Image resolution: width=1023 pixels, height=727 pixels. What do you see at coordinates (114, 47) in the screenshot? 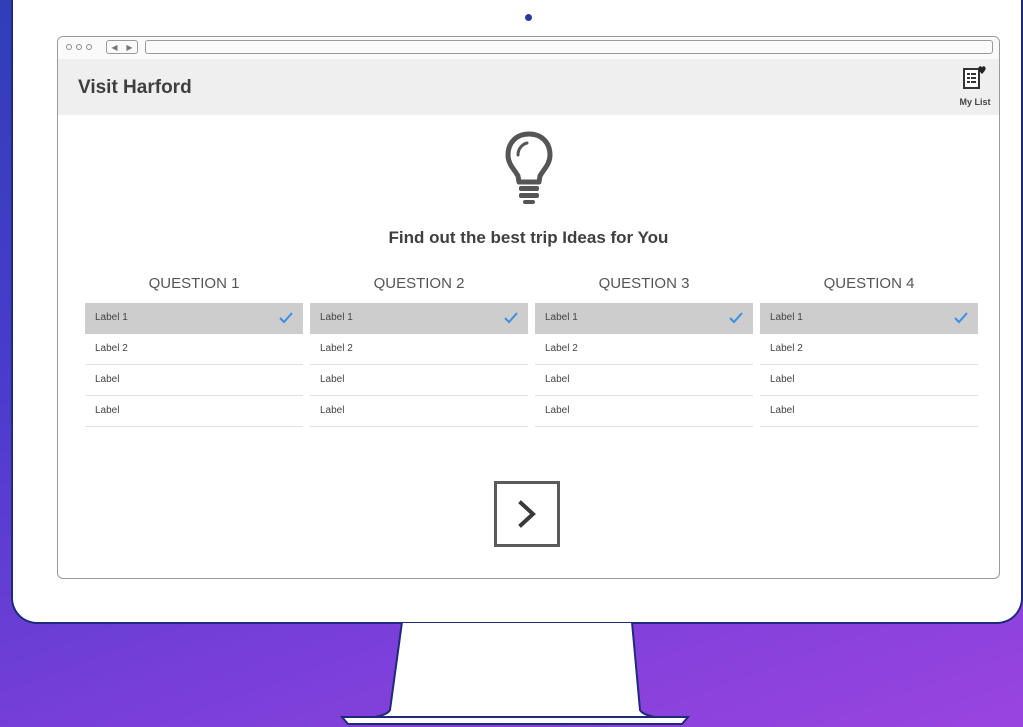
I see `back-arrow-icon: ◀` at bounding box center [114, 47].